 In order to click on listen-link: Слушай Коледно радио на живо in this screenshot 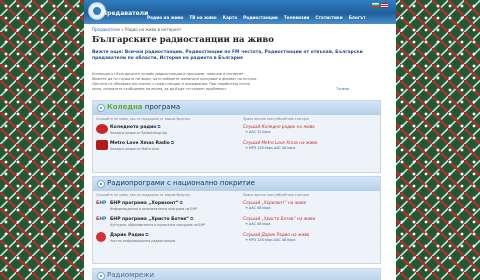, I will do `click(279, 126)`.